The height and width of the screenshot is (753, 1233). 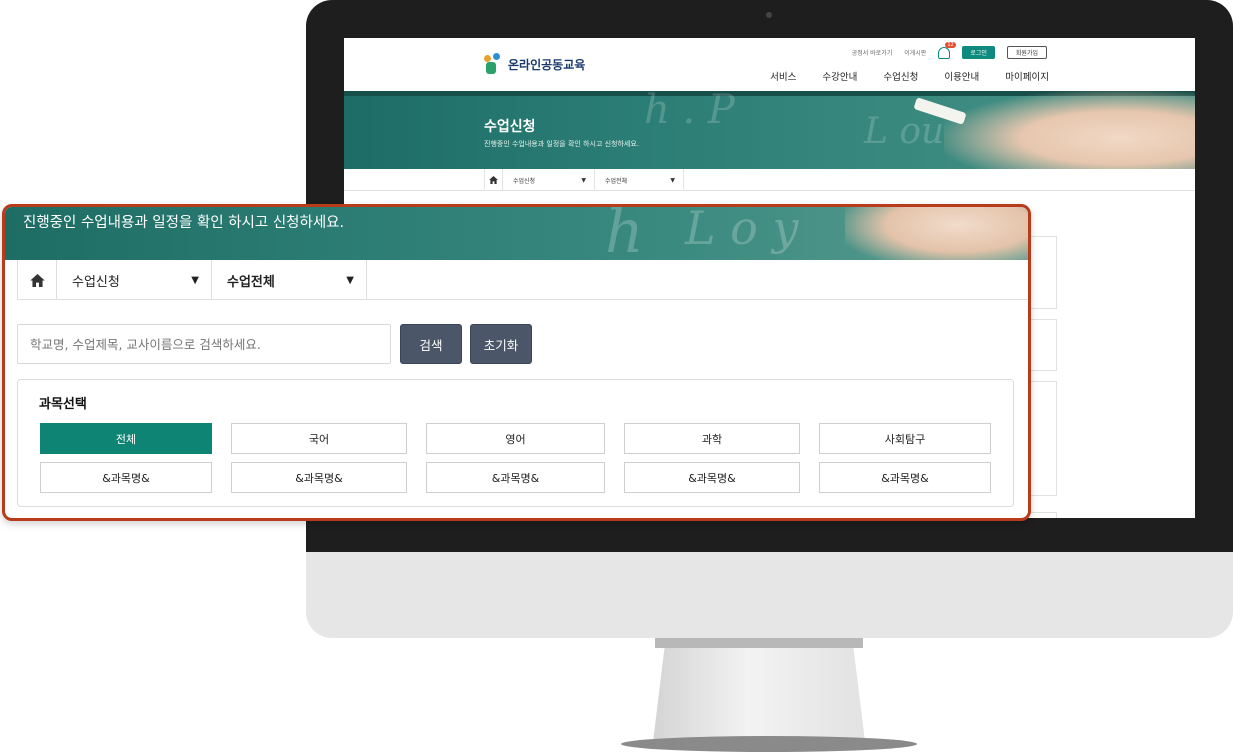 I want to click on util-link-2: 이게시판, so click(x=915, y=52).